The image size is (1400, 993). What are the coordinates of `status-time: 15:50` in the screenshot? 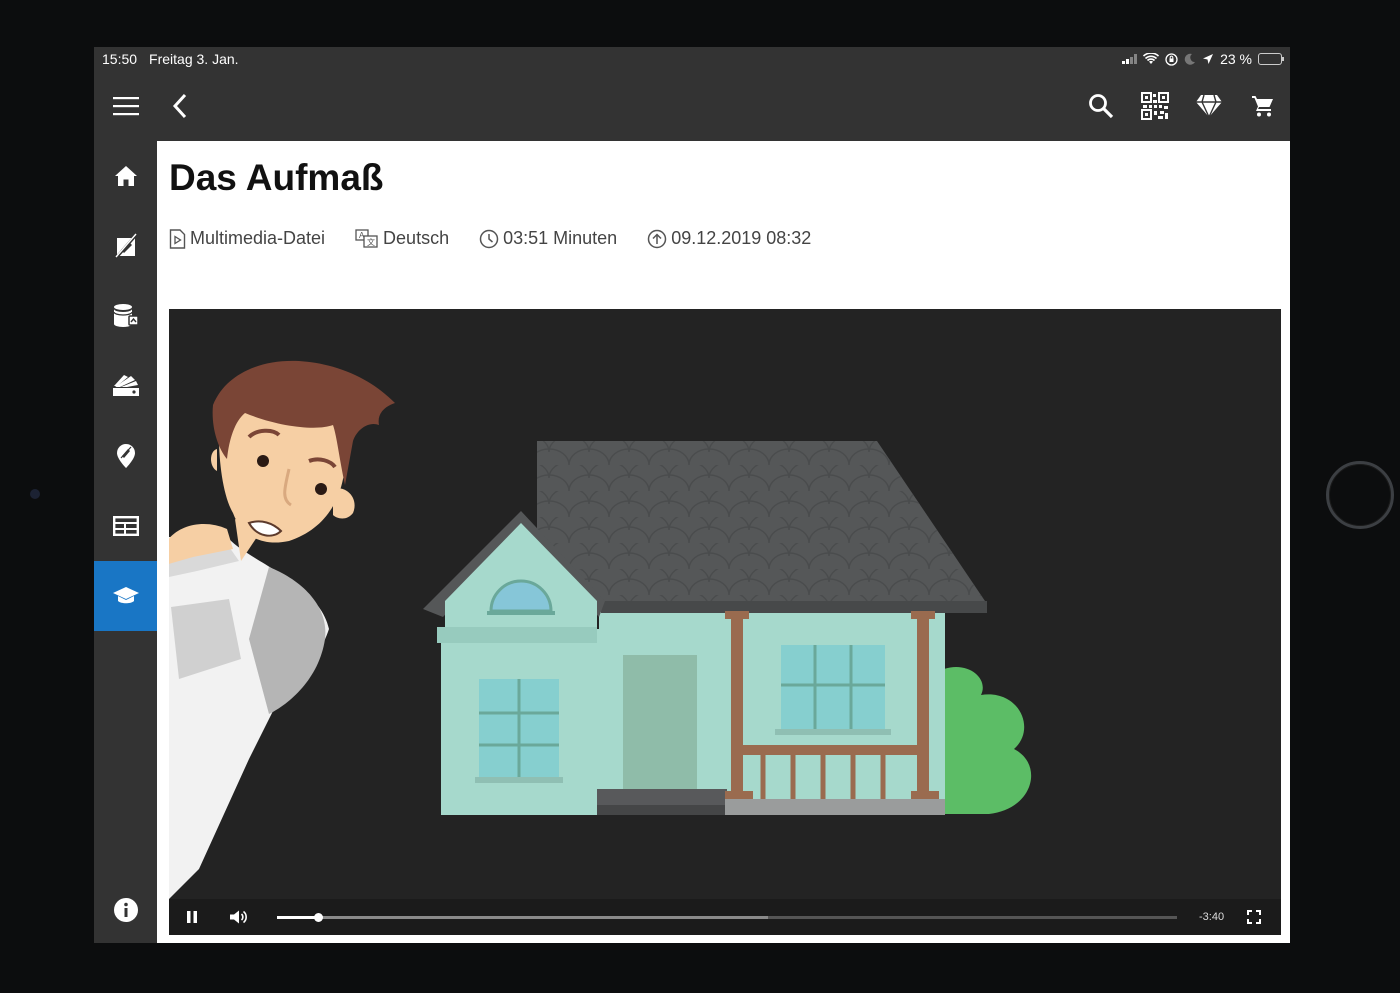 It's located at (120, 59).